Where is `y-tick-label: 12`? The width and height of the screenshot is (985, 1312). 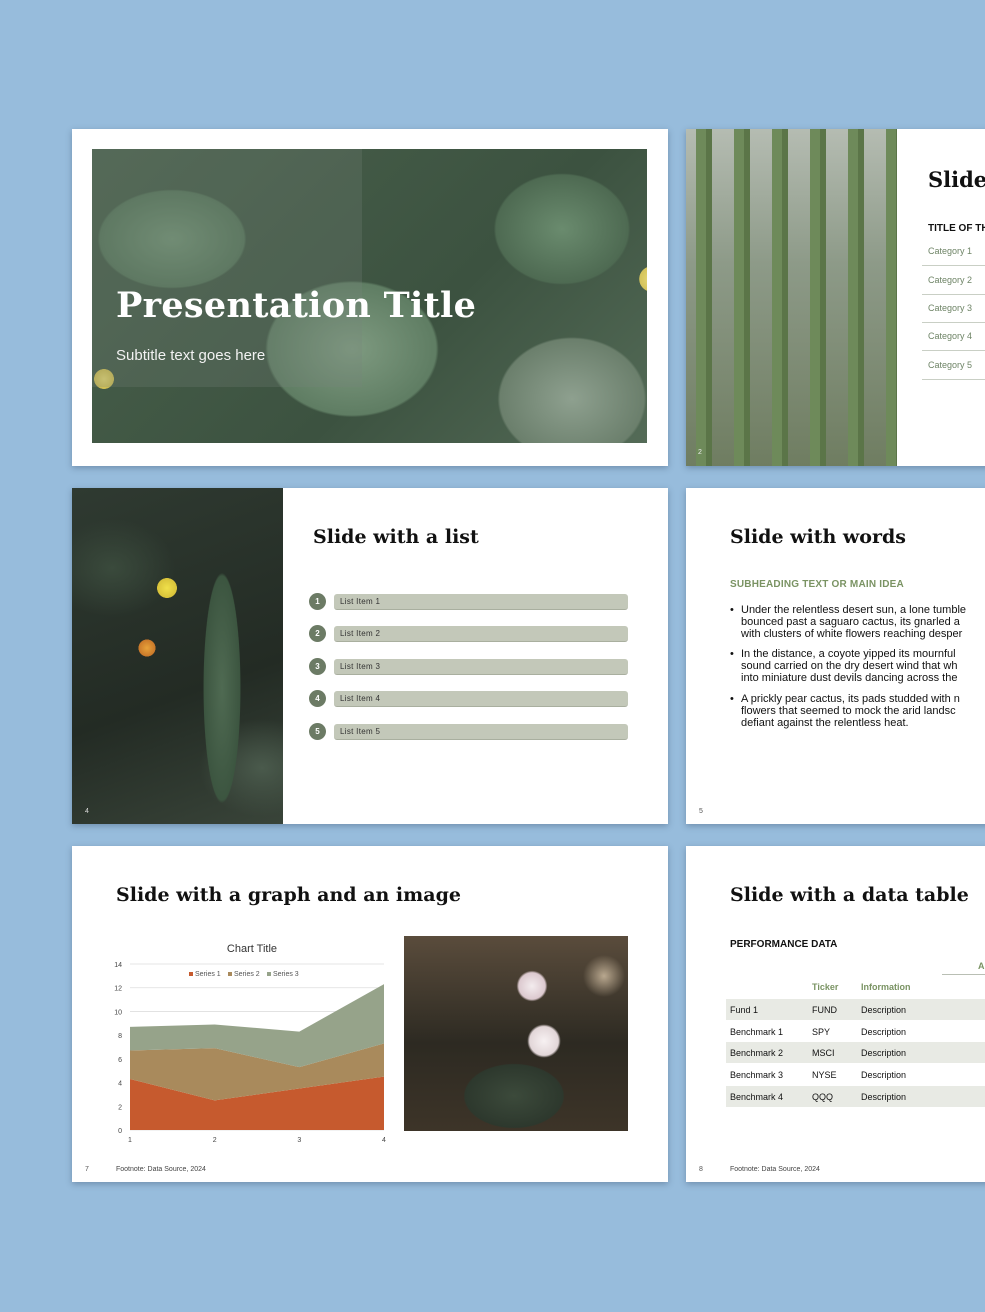 y-tick-label: 12 is located at coordinates (118, 989).